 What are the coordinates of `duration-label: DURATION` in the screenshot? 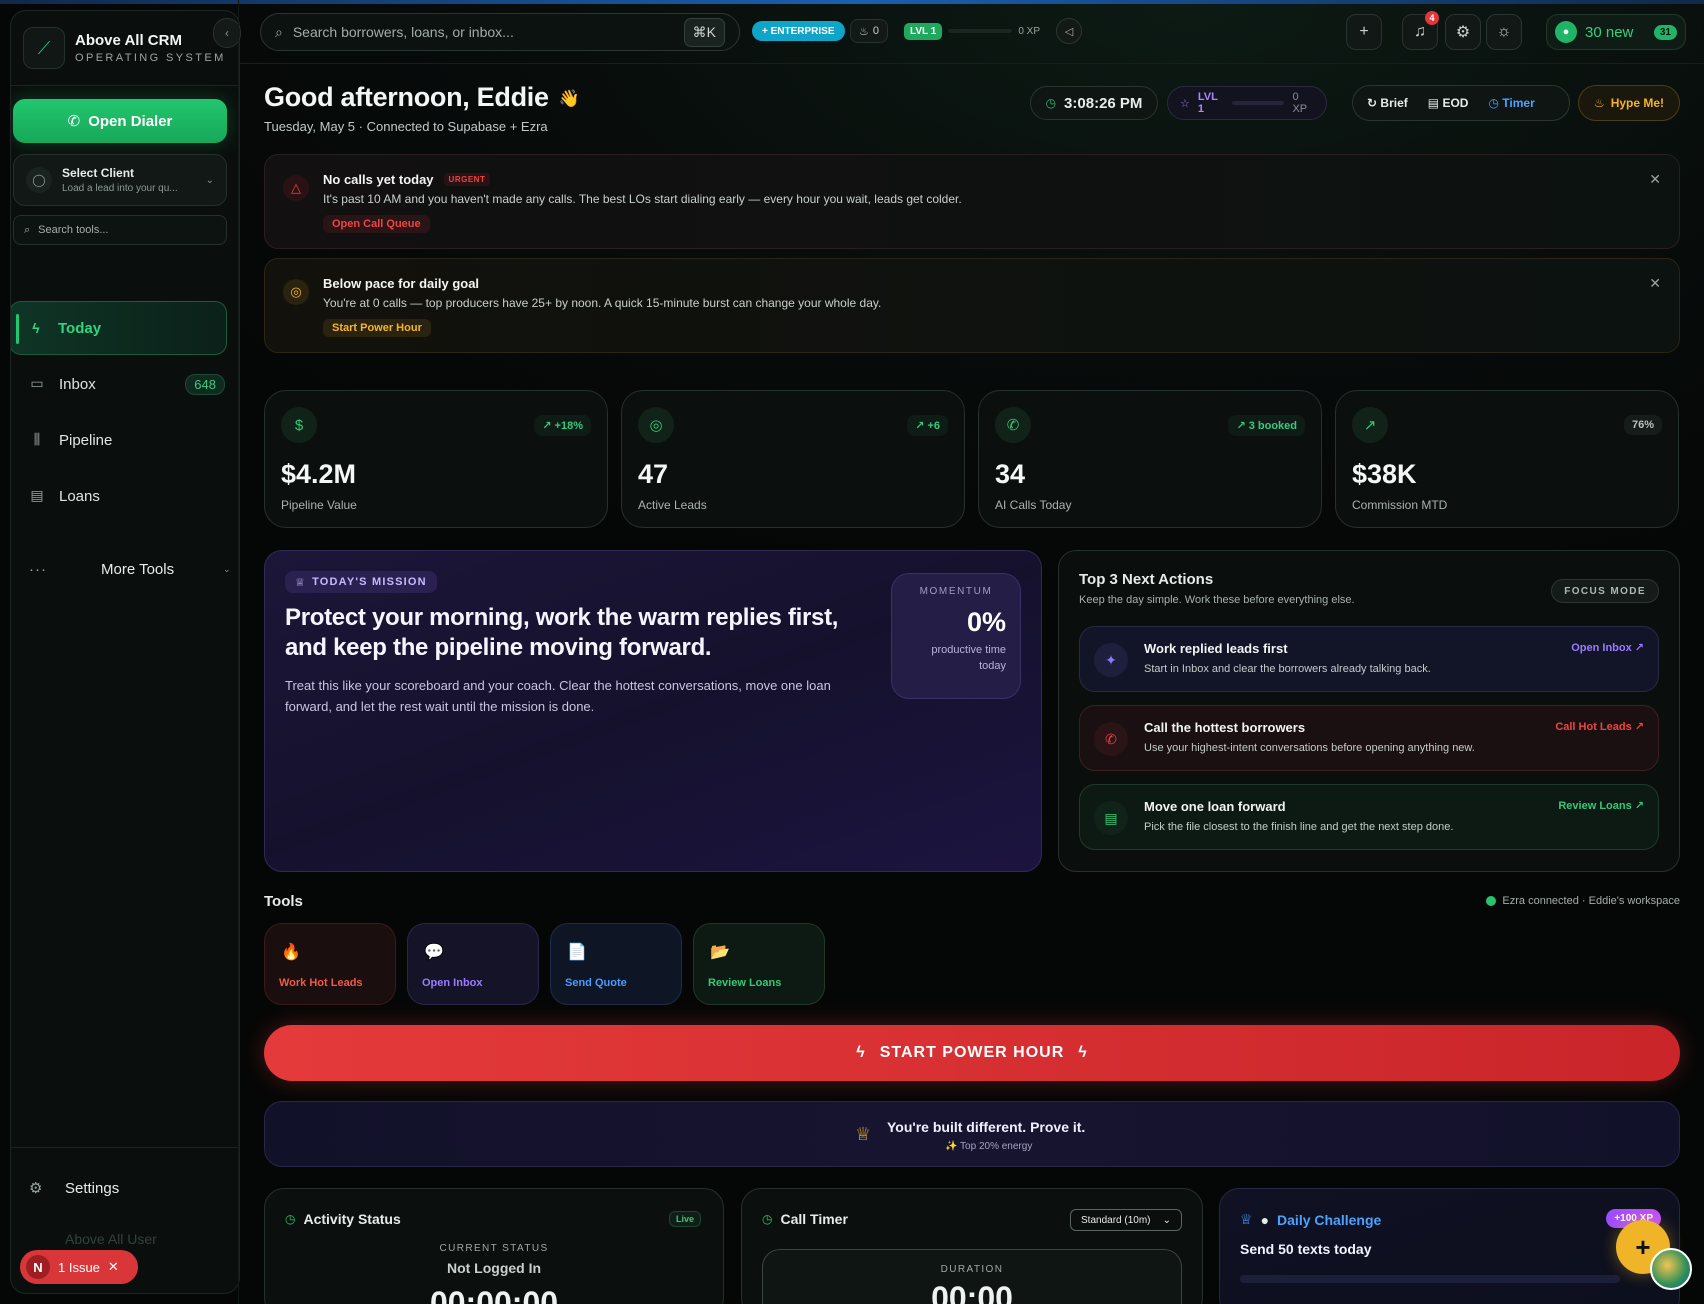 It's located at (972, 1269).